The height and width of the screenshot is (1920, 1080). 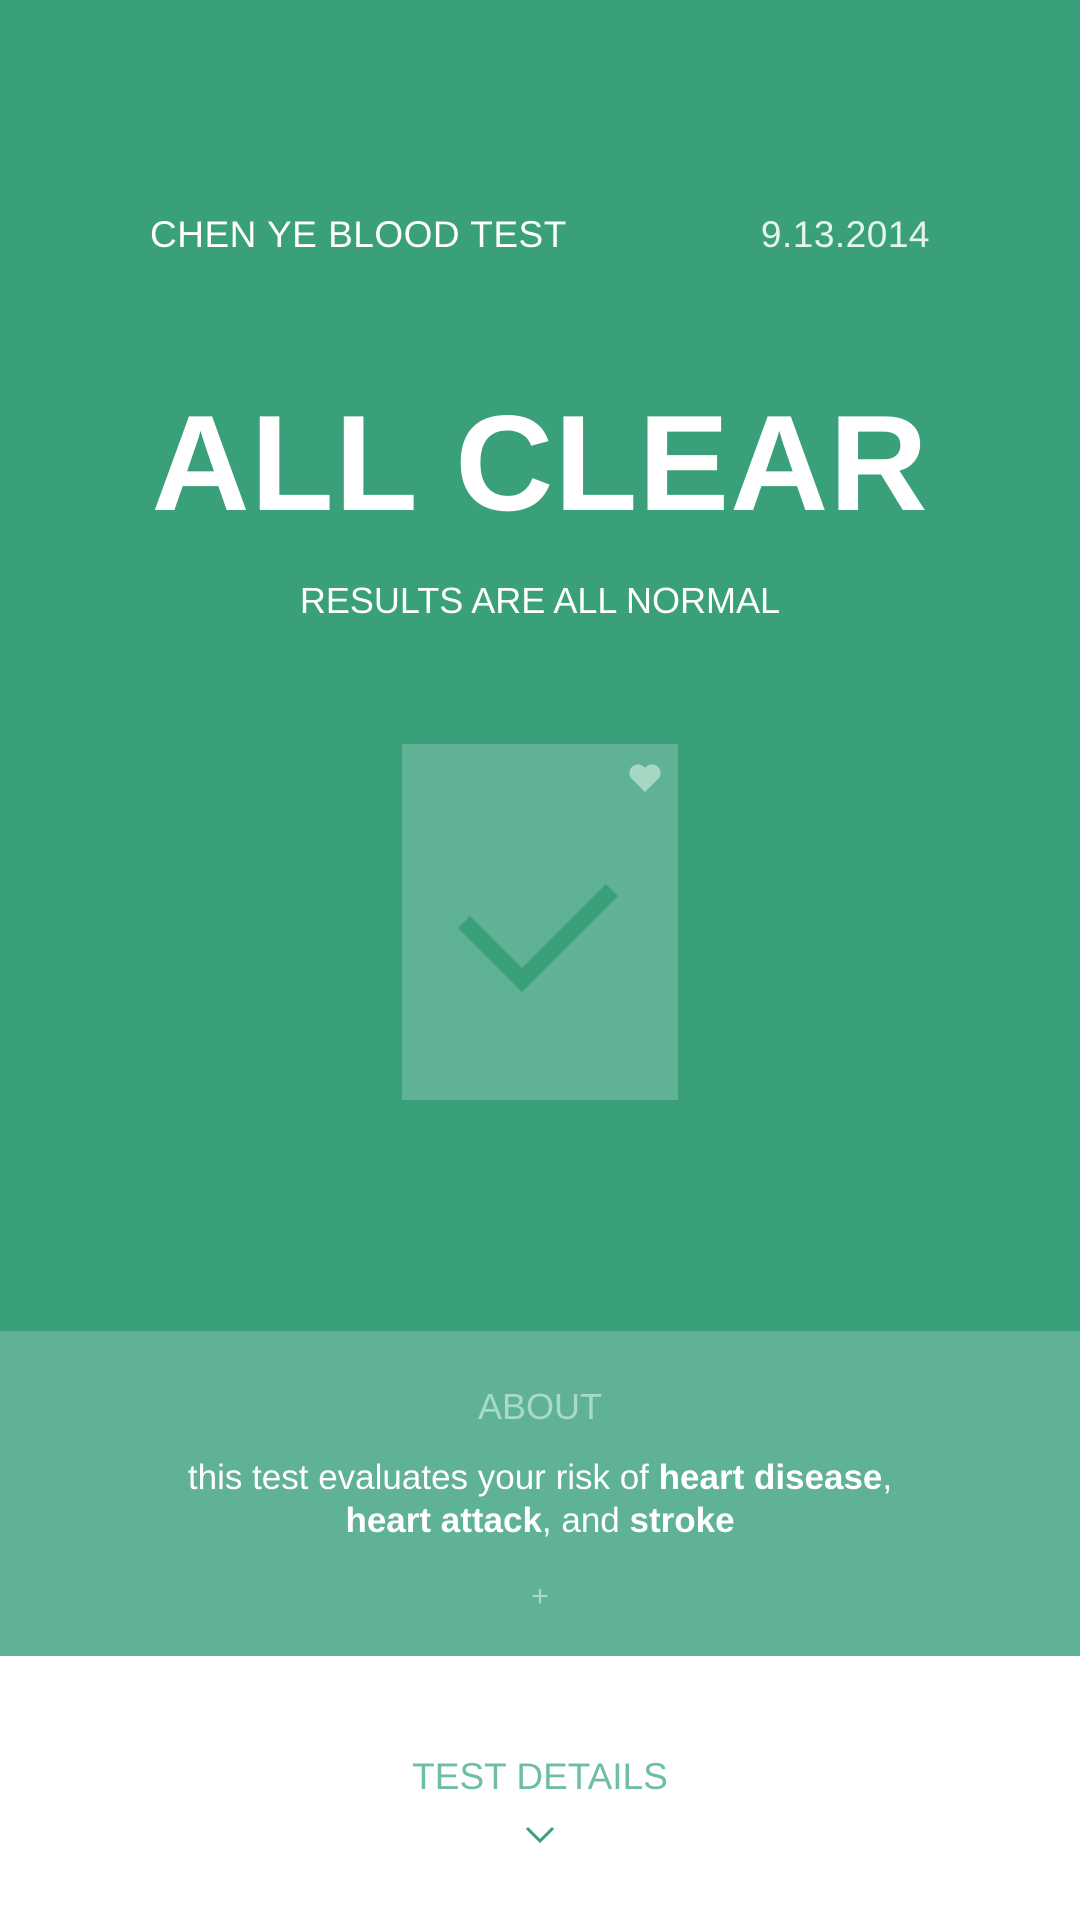 I want to click on about-separator: , and, so click(x=585, y=1520).